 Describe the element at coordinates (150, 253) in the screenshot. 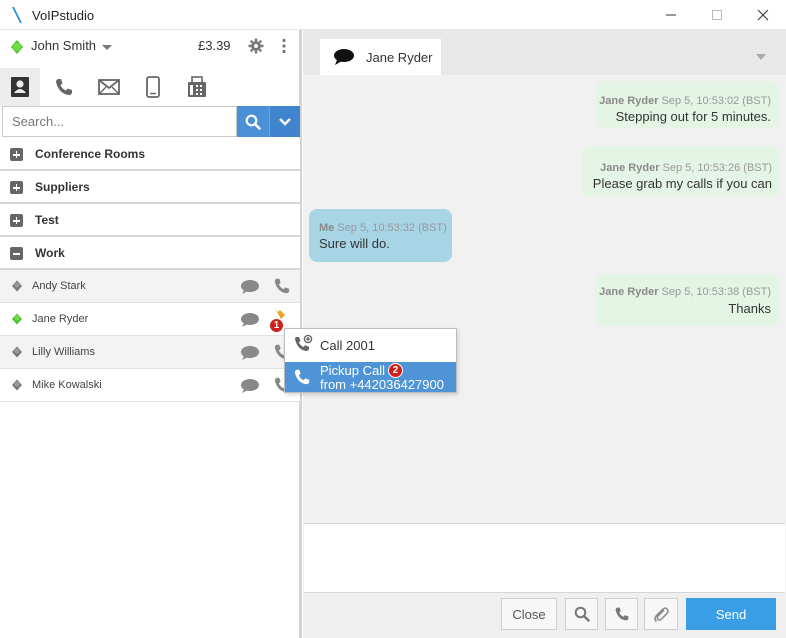

I see `group-work: Work` at that location.